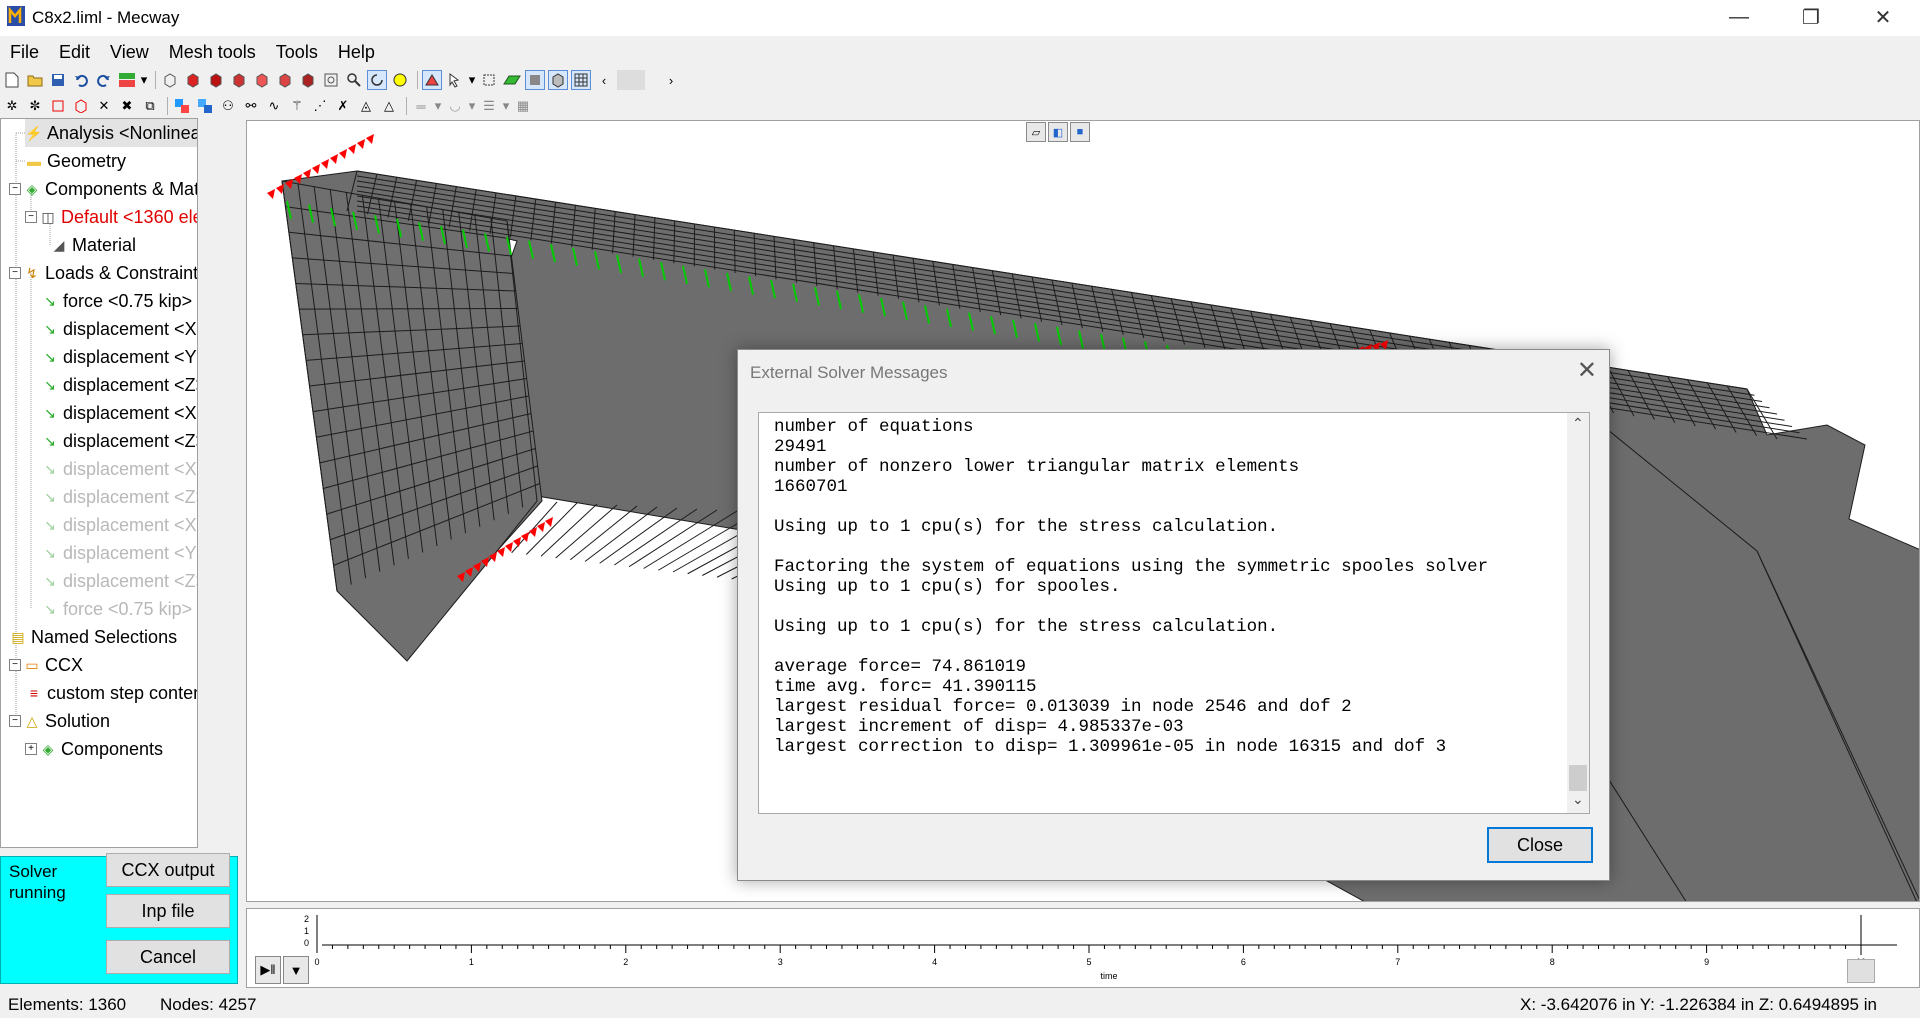 This screenshot has width=1920, height=1018. I want to click on line-width-icon: ═, so click(421, 106).